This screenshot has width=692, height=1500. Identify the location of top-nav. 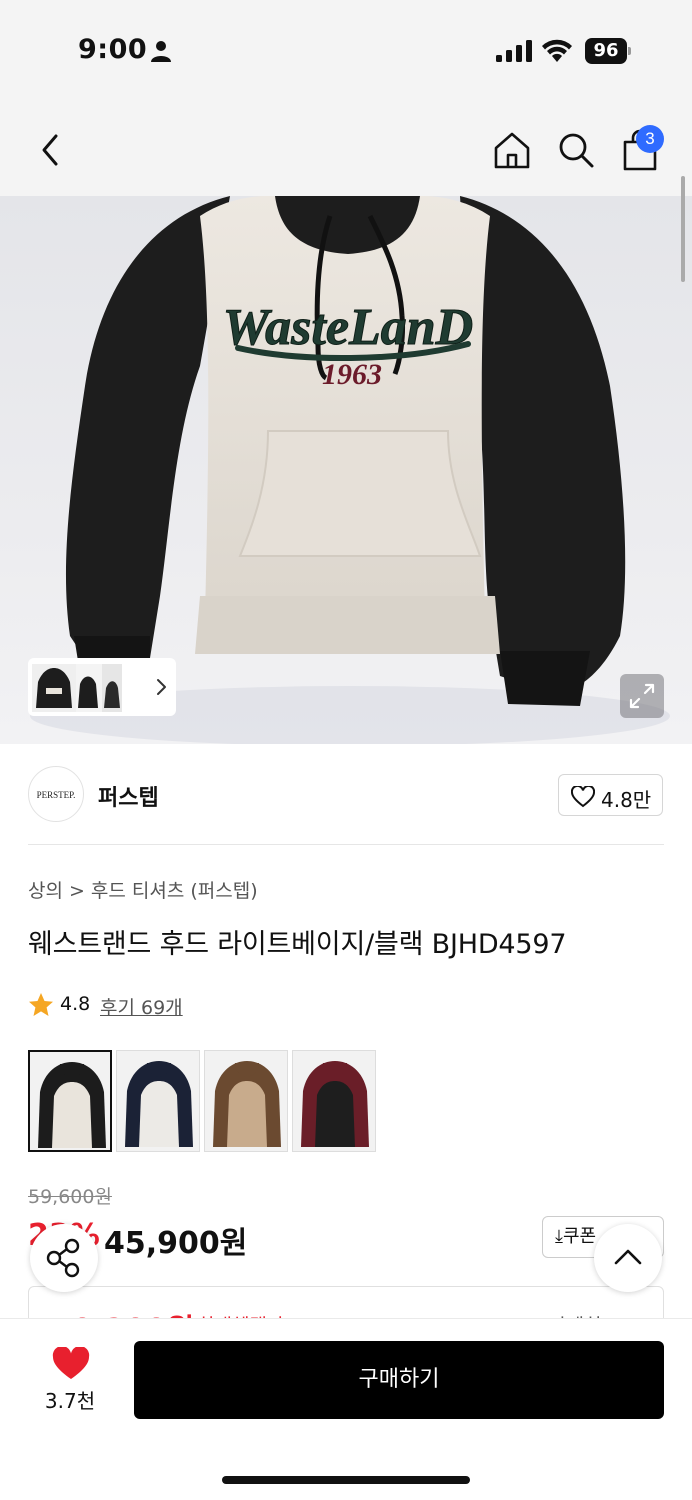
(346, 148).